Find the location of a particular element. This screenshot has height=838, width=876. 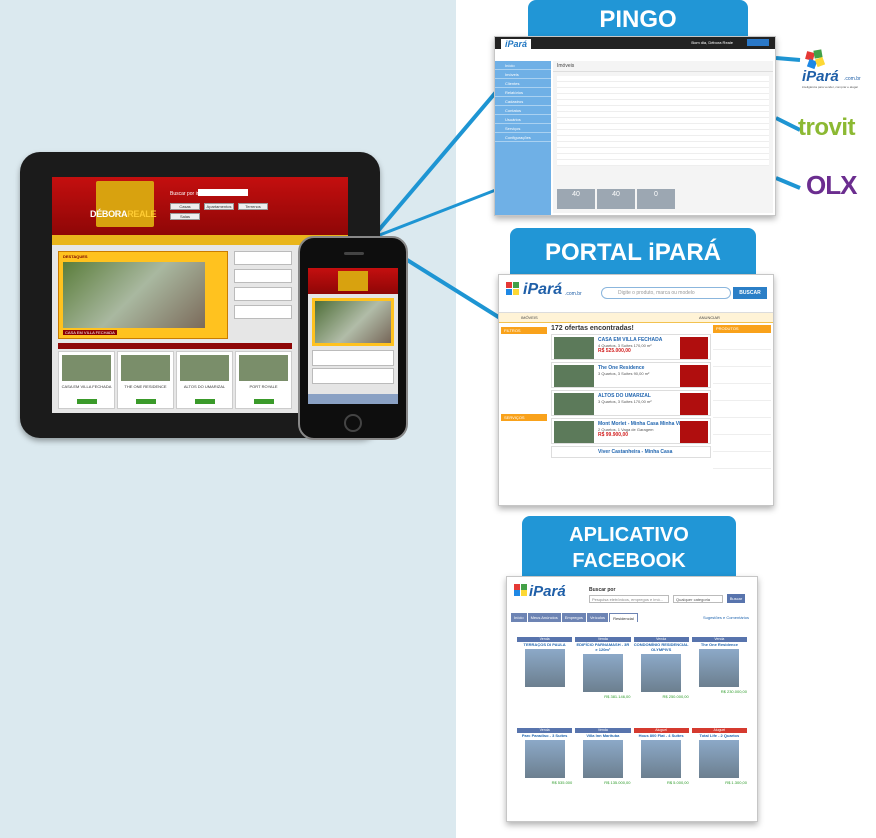

tab-veiculos: Veículos is located at coordinates (597, 617).